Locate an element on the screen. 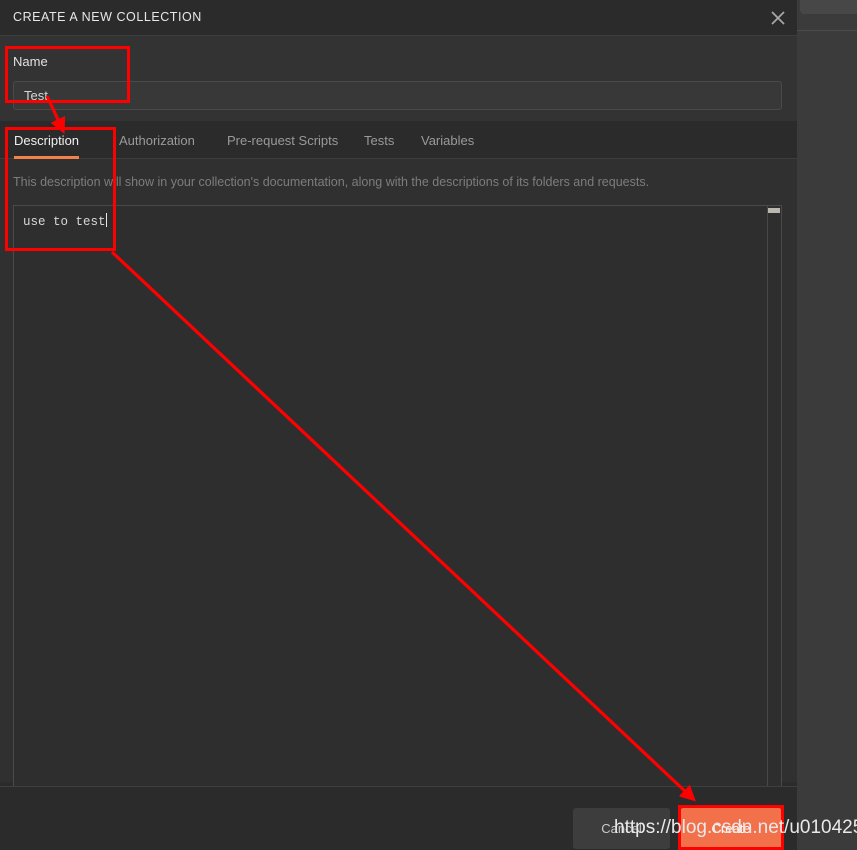 The width and height of the screenshot is (857, 850). tab-tests: Tests is located at coordinates (379, 140).